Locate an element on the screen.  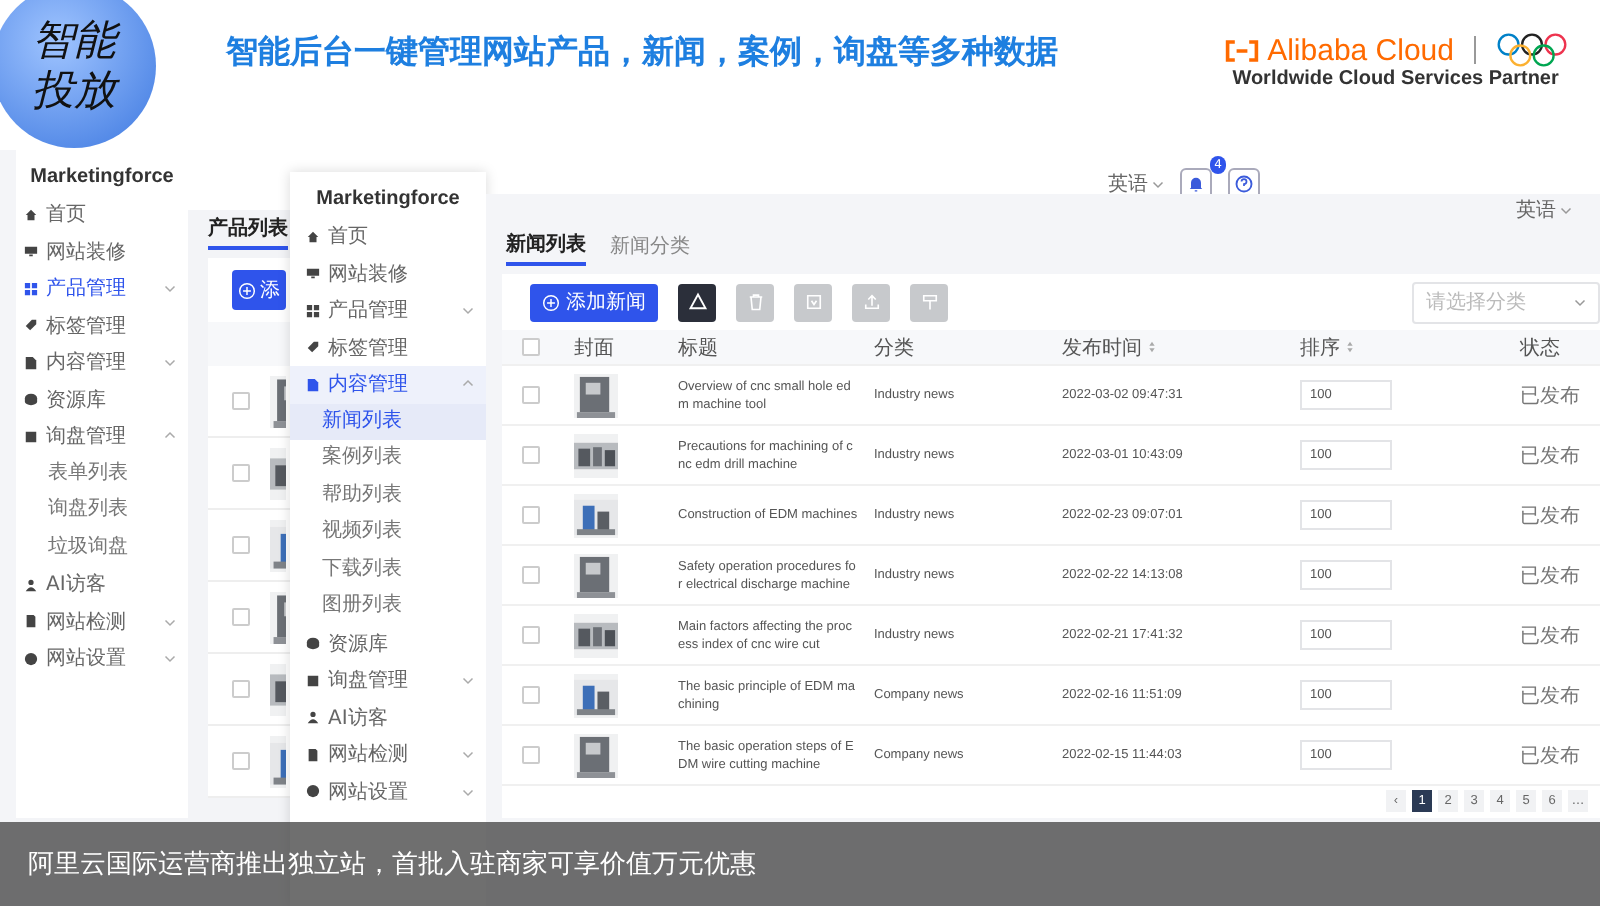
badge-text: 智能 is located at coordinates (74, 41).